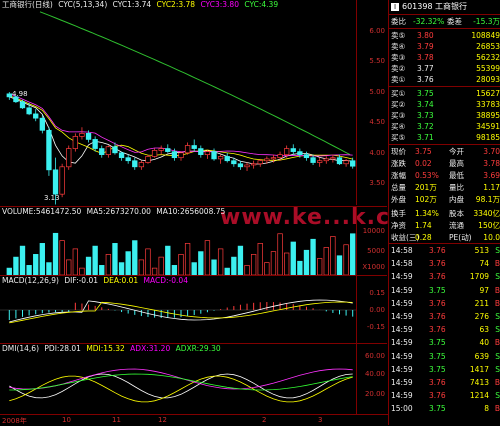 The height and width of the screenshot is (426, 500). I want to click on volume-plot, so click(181, 253).